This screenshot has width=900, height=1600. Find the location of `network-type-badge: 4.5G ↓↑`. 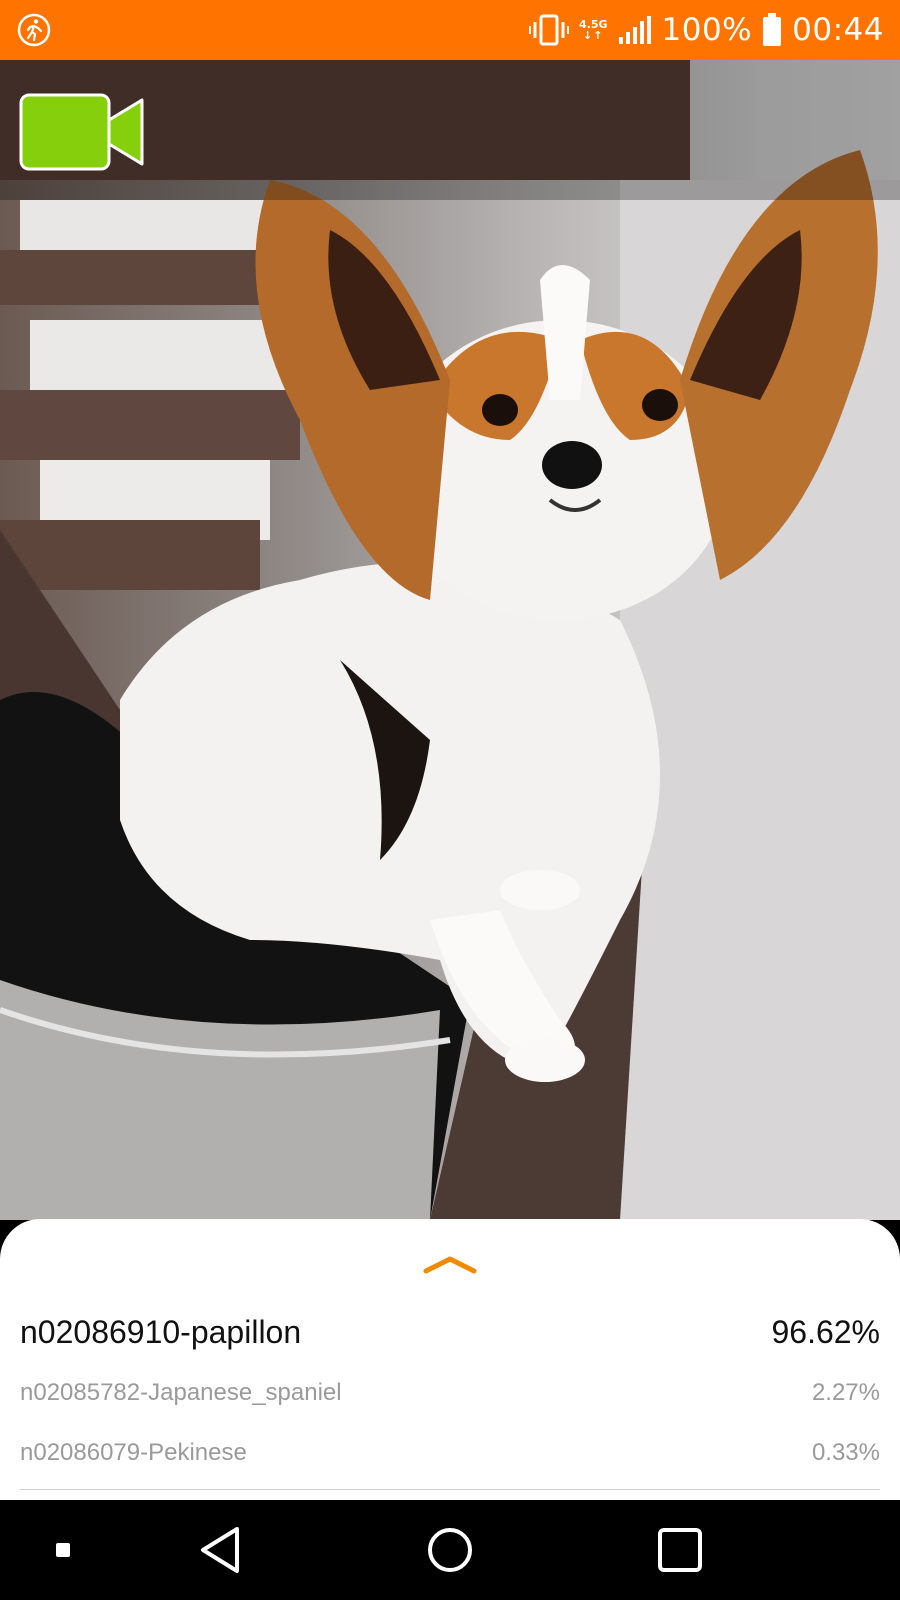

network-type-badge: 4.5G ↓↑ is located at coordinates (593, 30).